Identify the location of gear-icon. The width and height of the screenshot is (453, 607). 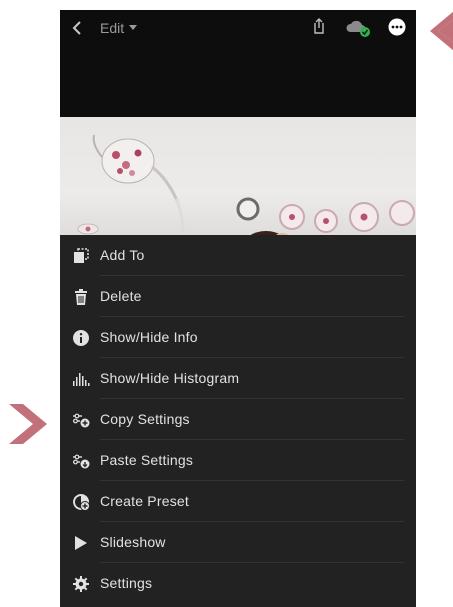
(81, 584).